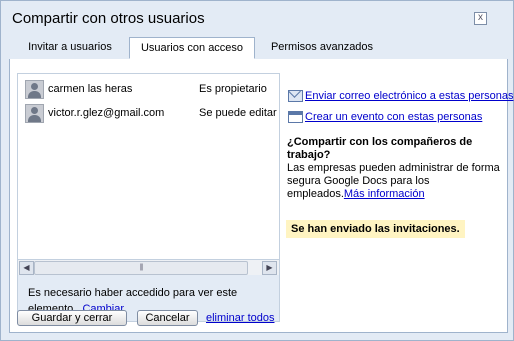 The height and width of the screenshot is (341, 514). Describe the element at coordinates (72, 318) in the screenshot. I see `save-and-close-button: Guardar y cerrar` at that location.